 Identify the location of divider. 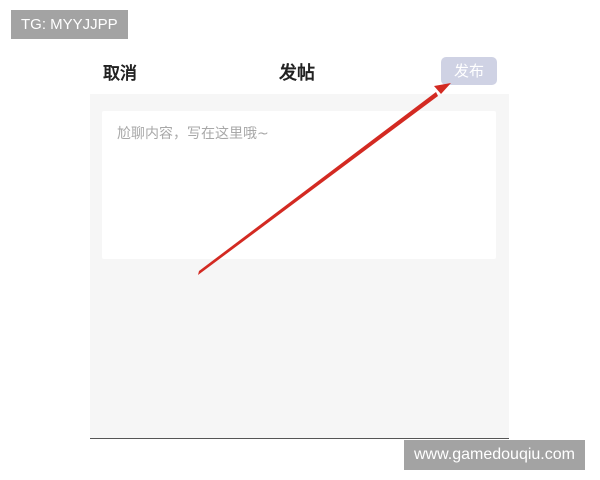
(299, 438).